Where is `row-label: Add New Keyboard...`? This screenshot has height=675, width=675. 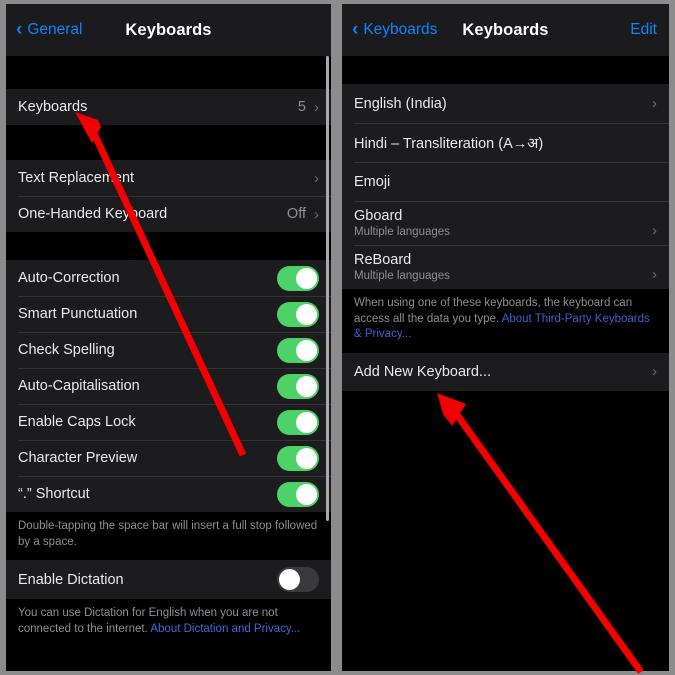 row-label: Add New Keyboard... is located at coordinates (423, 371).